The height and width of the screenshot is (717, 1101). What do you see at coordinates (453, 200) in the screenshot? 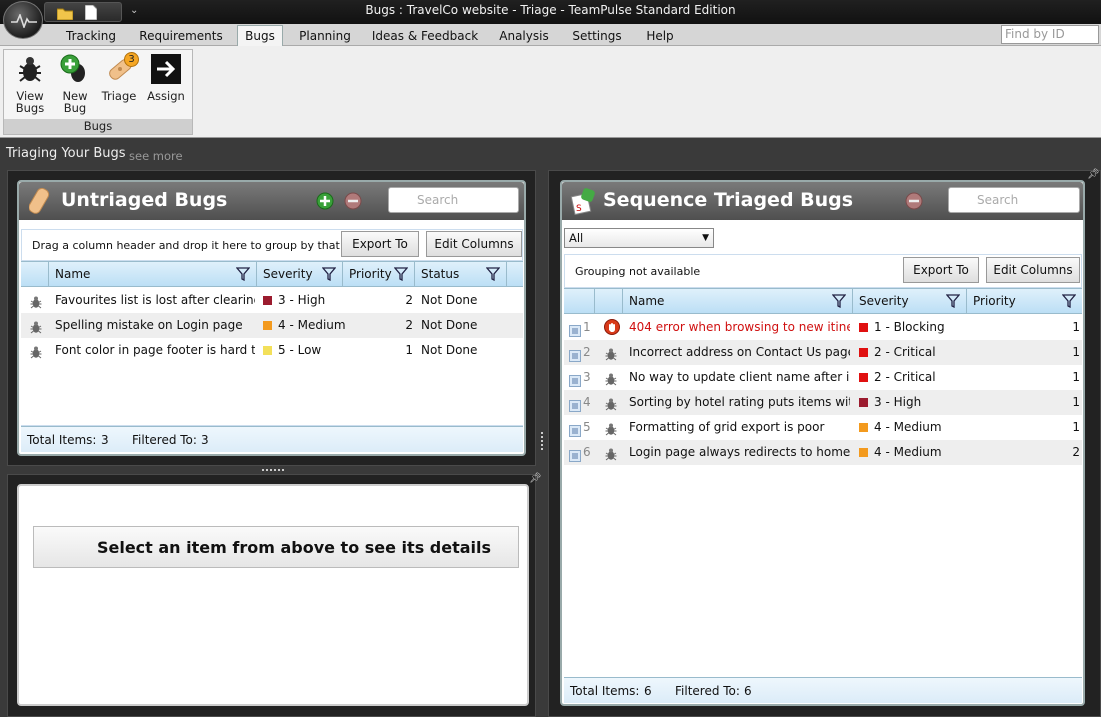
I see `untriaged-search-input: Search` at bounding box center [453, 200].